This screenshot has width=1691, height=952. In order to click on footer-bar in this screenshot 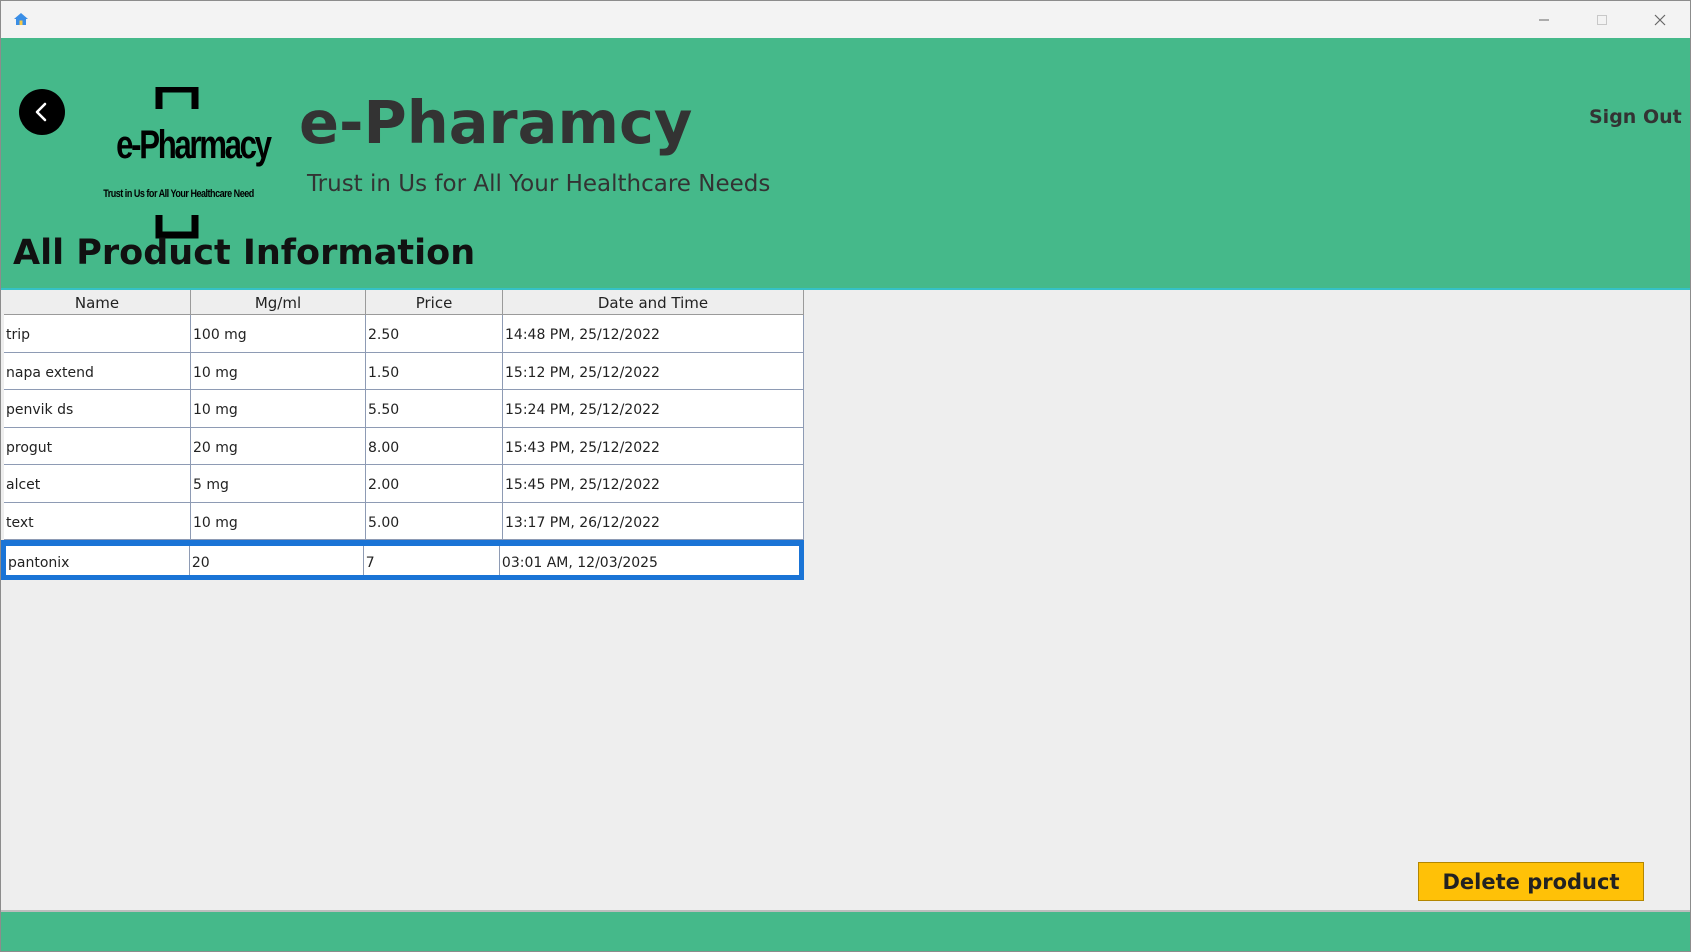, I will do `click(845, 931)`.